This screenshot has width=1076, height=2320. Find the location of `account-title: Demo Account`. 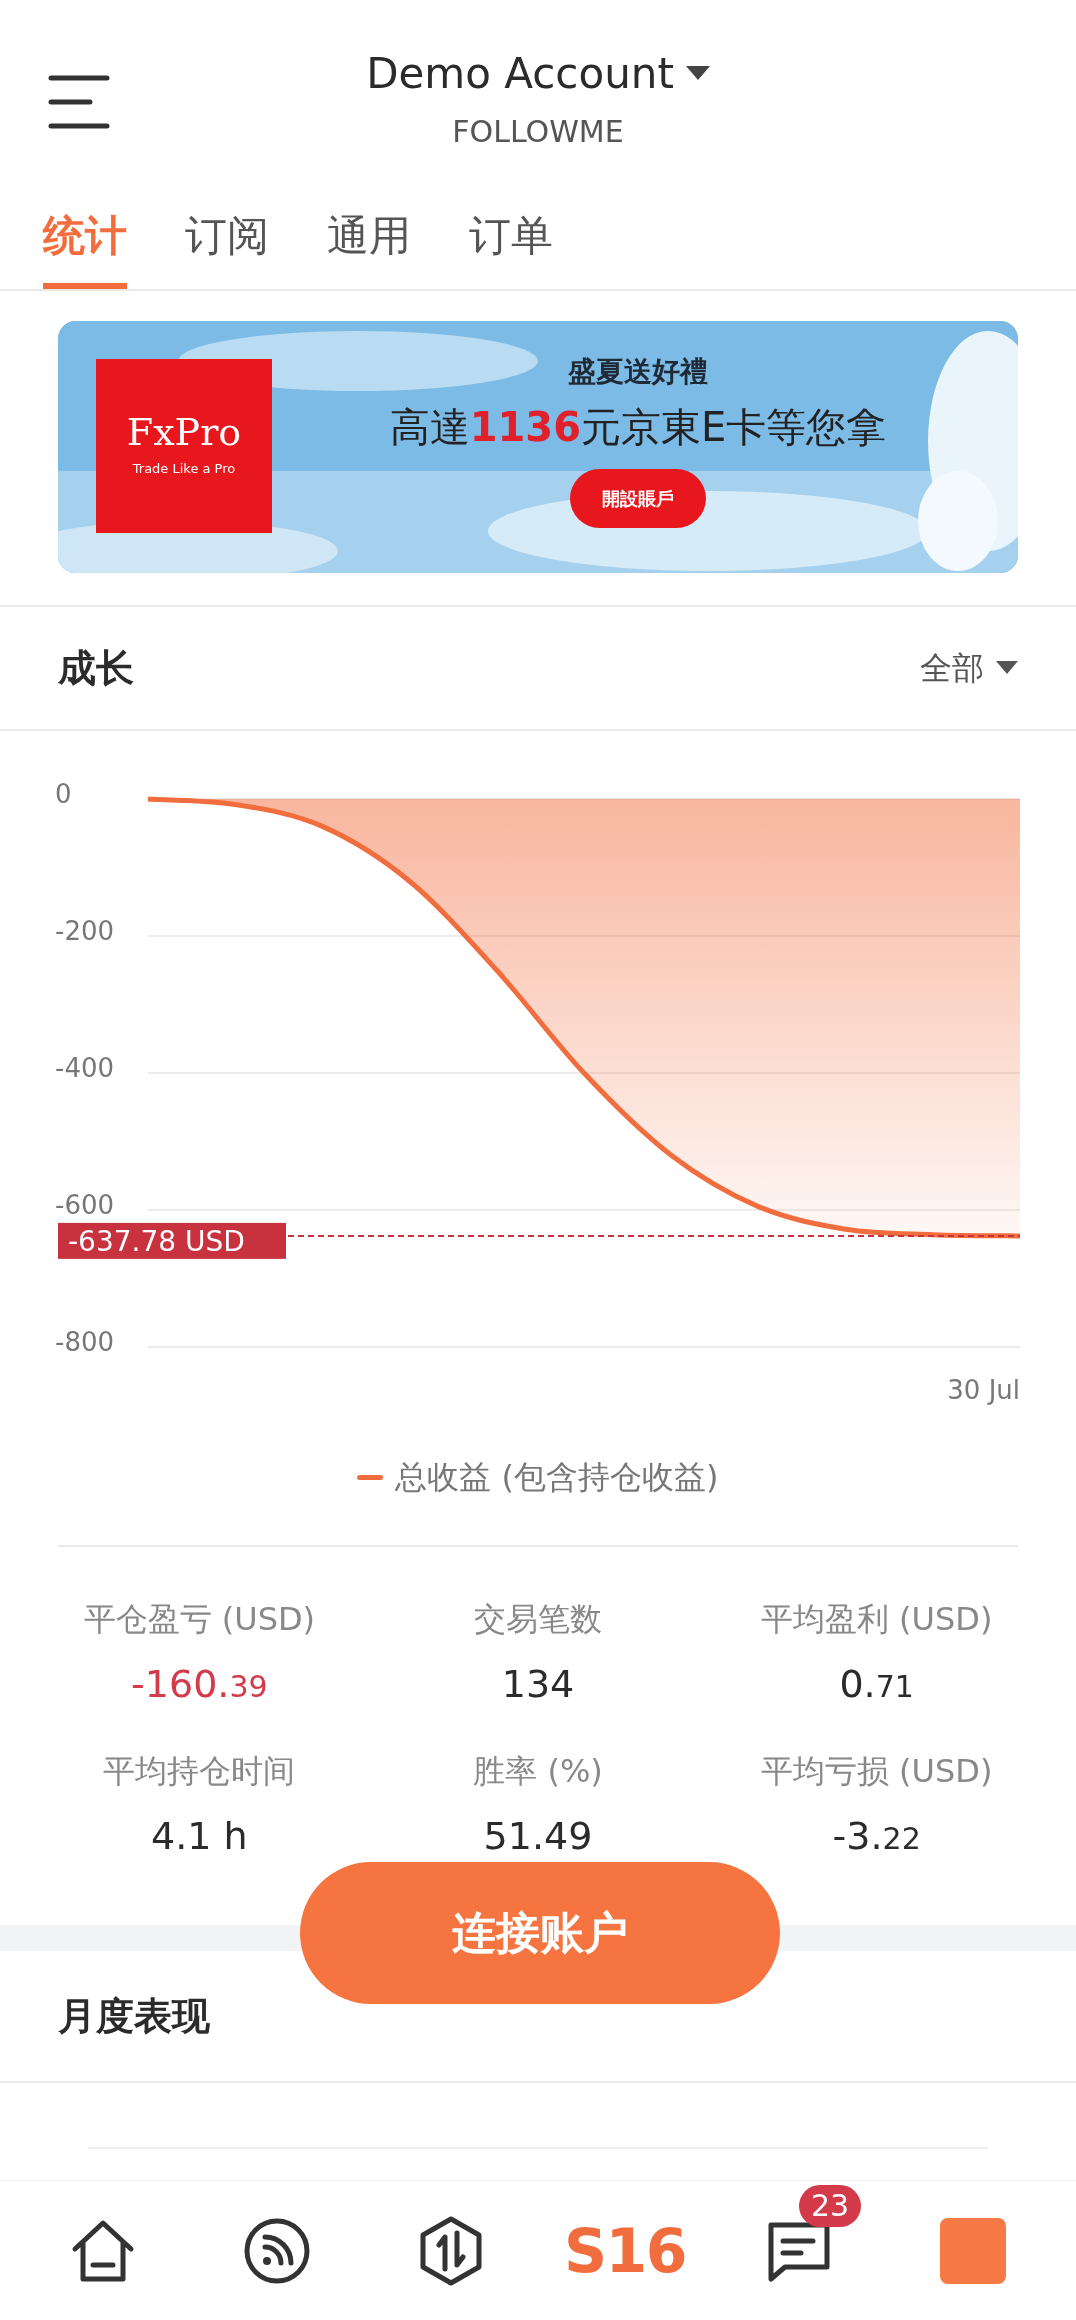

account-title: Demo Account is located at coordinates (520, 73).